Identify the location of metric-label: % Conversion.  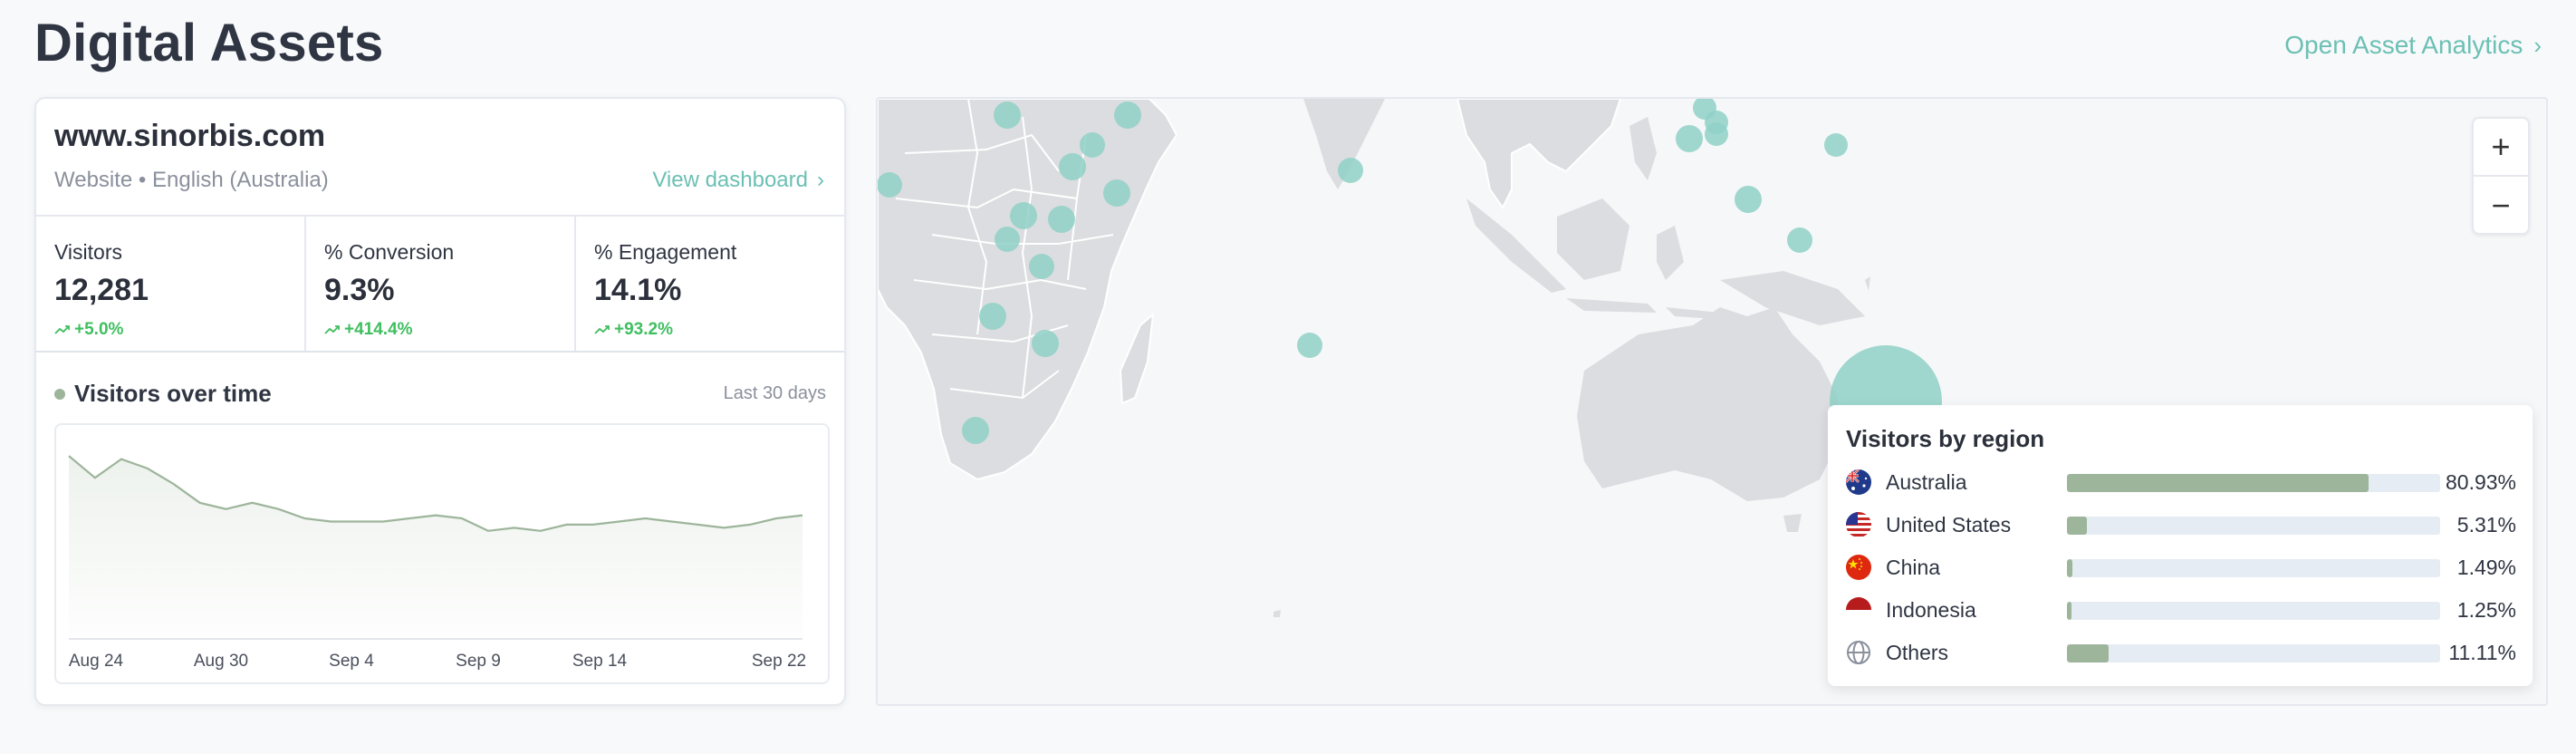
(389, 252).